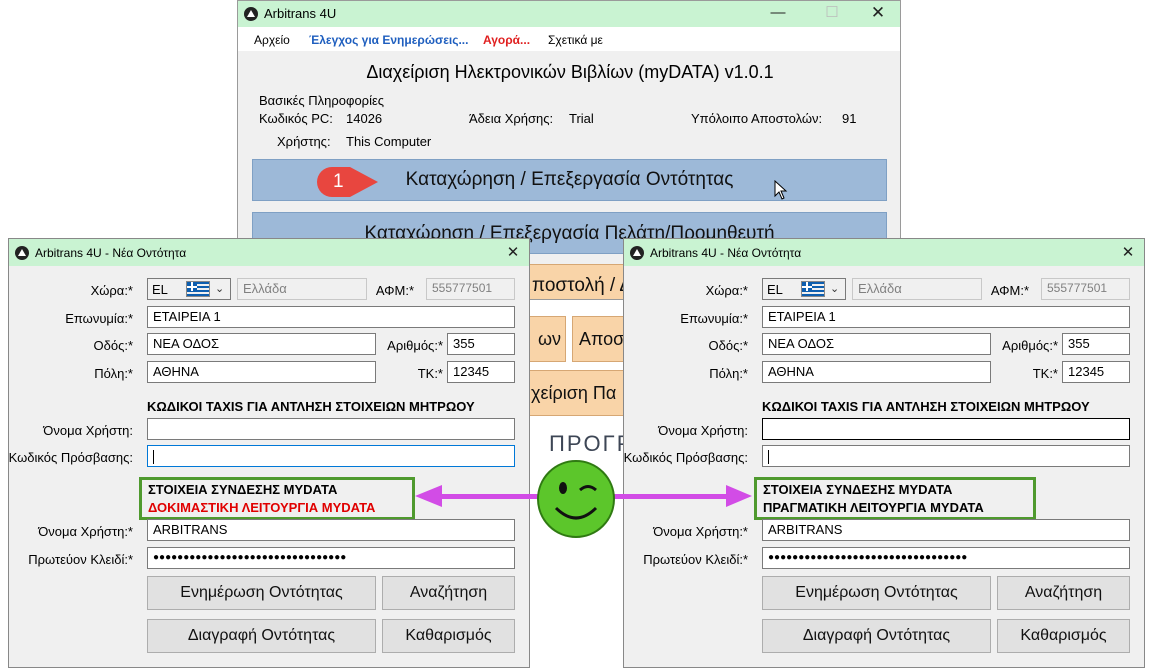 Image resolution: width=1173 pixels, height=670 pixels. Describe the element at coordinates (269, 252) in the screenshot. I see `dialog-titlebar: Arbitrans 4U - Νέα Οντότητα ✕` at that location.